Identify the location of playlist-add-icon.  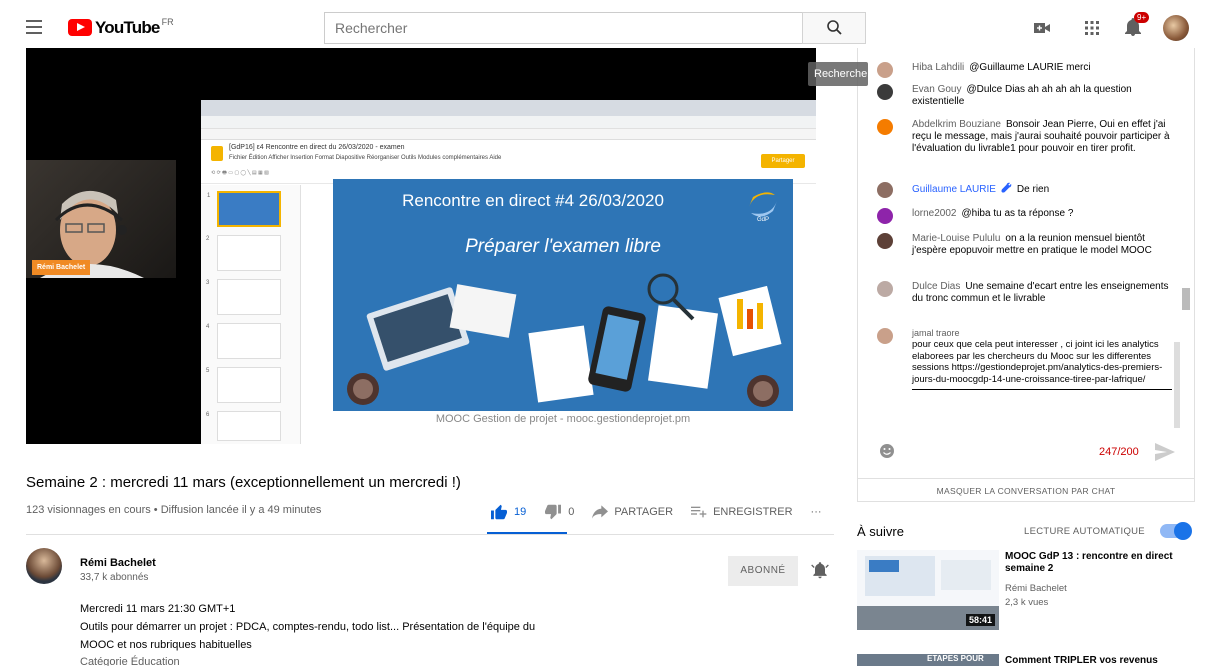
(699, 512).